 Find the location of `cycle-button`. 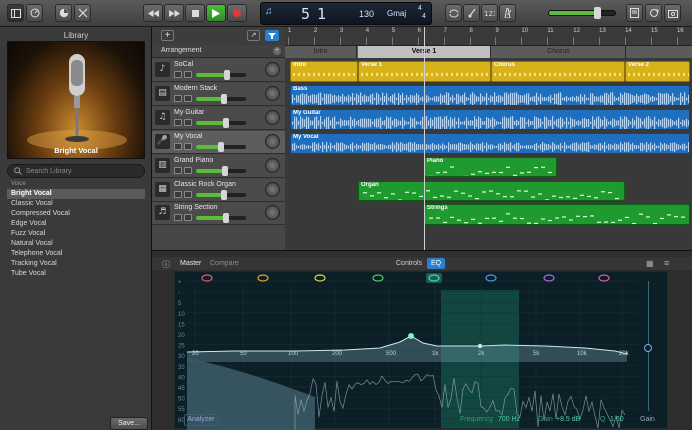

cycle-button is located at coordinates (453, 13).